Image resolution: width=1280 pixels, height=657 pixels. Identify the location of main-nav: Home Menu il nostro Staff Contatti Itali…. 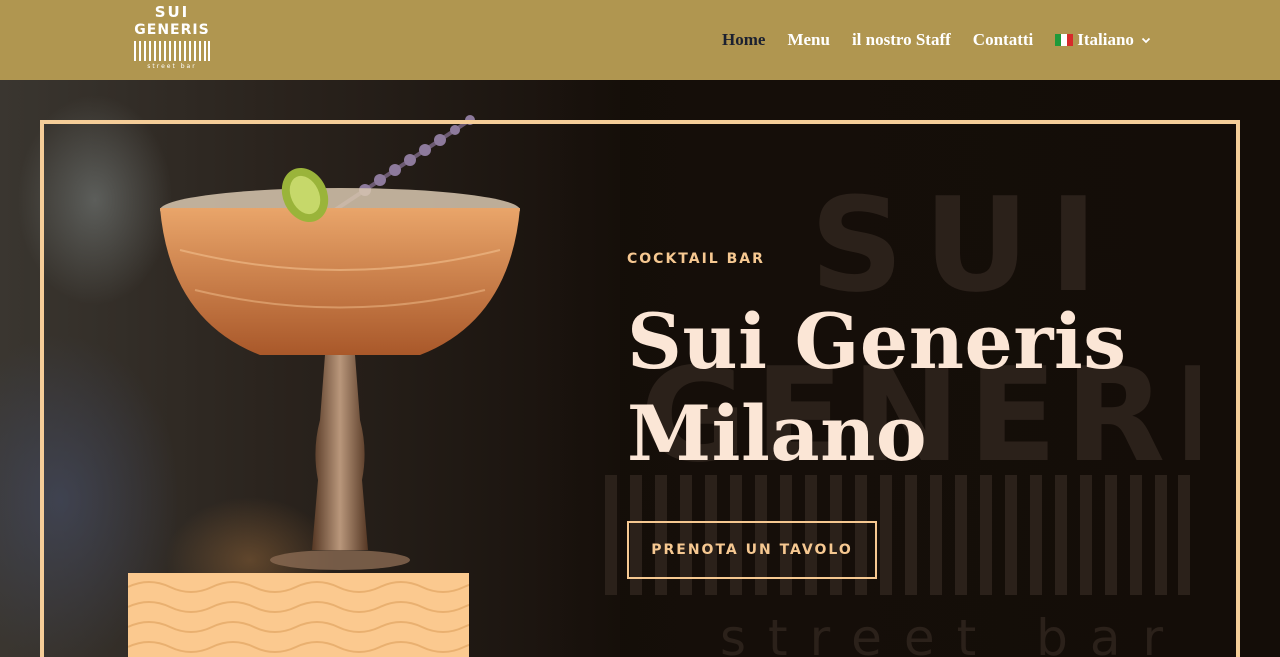
(937, 40).